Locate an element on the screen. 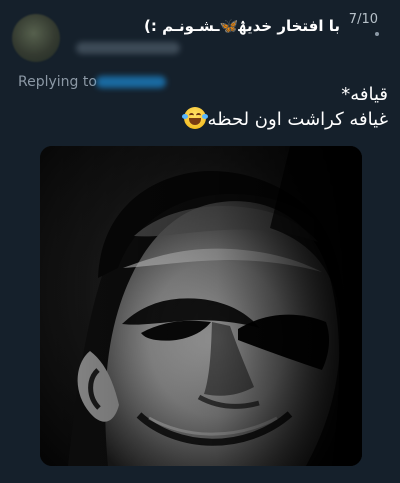 This screenshot has height=483, width=400. tweet-text: قیافه* غیافه کراشت اون لحظه is located at coordinates (218, 107).